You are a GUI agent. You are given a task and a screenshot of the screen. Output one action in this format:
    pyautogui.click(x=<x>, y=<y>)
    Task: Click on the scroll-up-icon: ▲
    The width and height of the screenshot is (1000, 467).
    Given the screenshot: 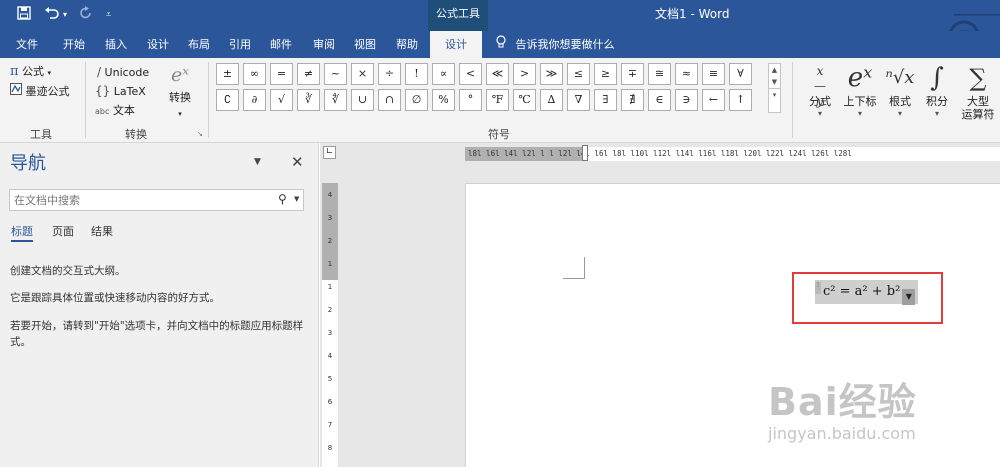 What is the action you would take?
    pyautogui.click(x=774, y=70)
    